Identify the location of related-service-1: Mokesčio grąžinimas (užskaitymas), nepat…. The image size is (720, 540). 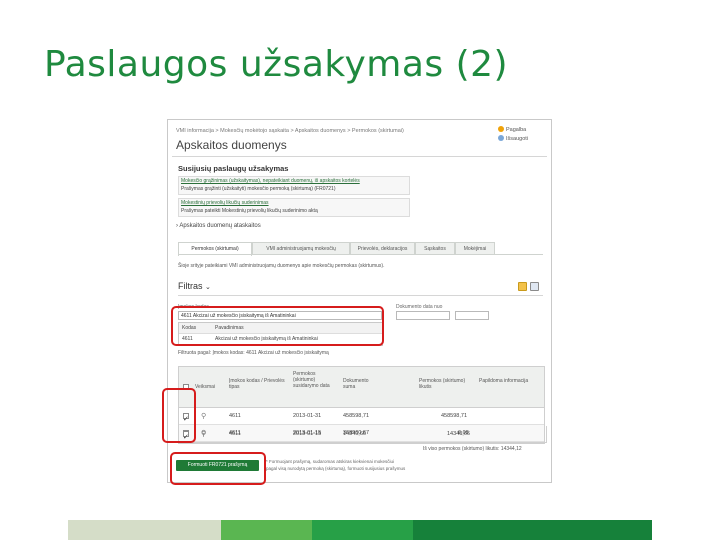
(294, 185).